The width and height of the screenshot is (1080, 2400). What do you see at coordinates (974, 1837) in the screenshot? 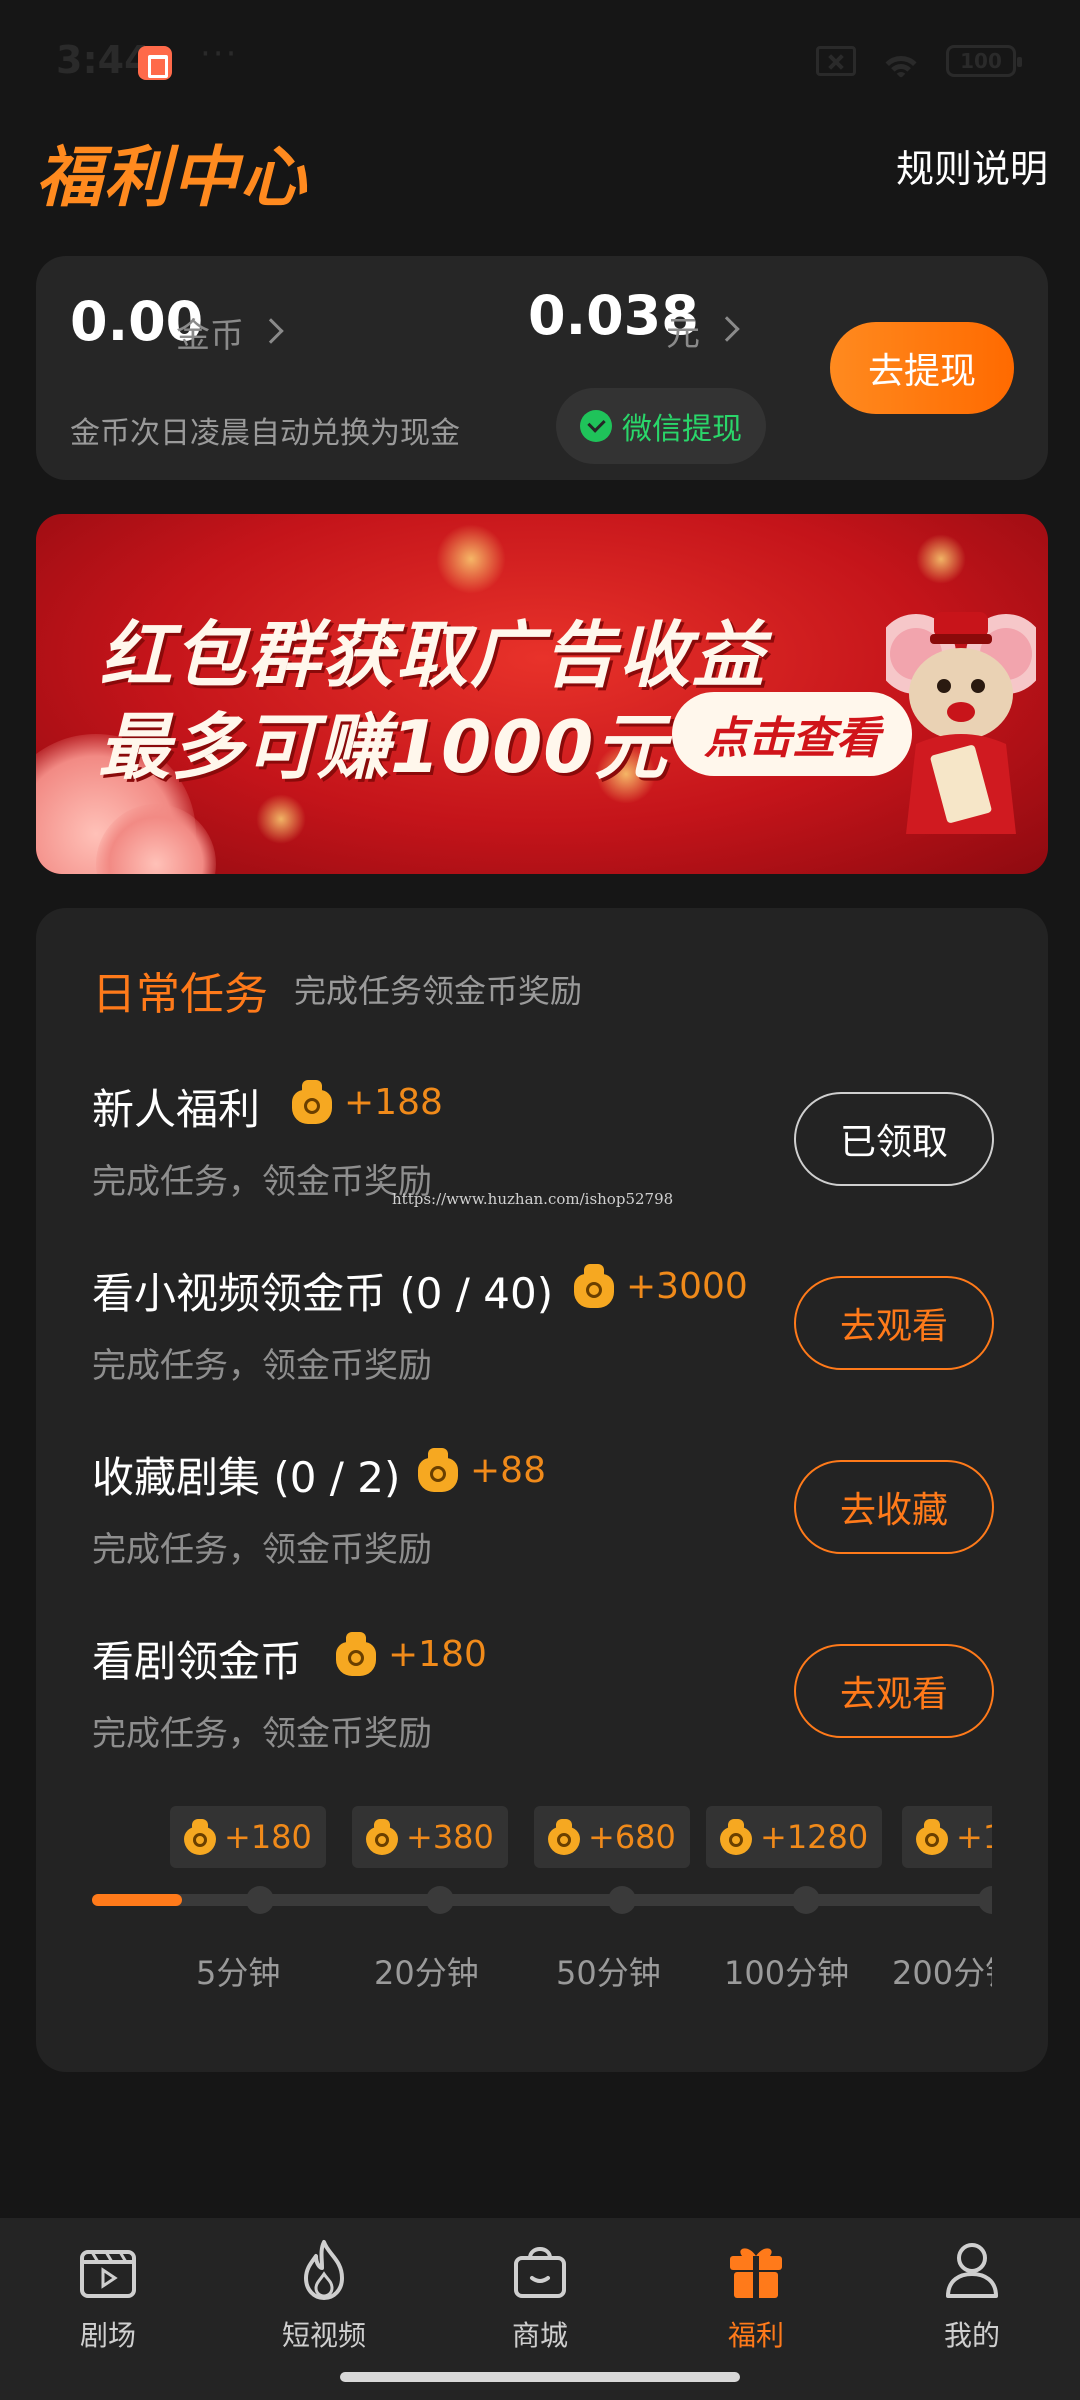
I see `milestone-reward-value: +1680` at bounding box center [974, 1837].